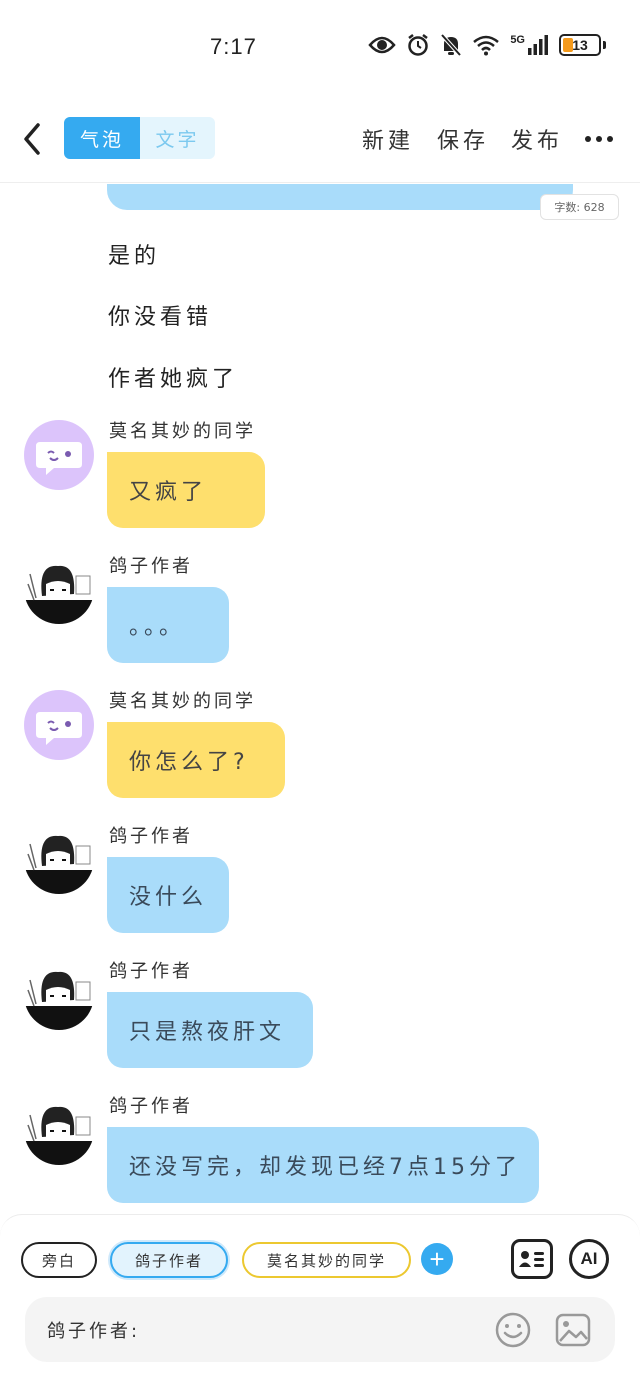  Describe the element at coordinates (210, 1030) in the screenshot. I see `message-bubble: 只是熬夜肝文` at that location.